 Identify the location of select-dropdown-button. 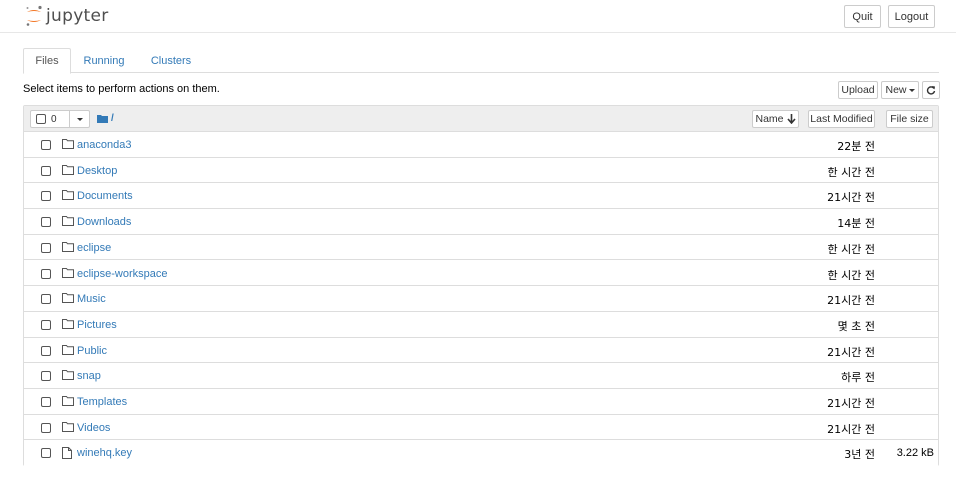
(79, 119).